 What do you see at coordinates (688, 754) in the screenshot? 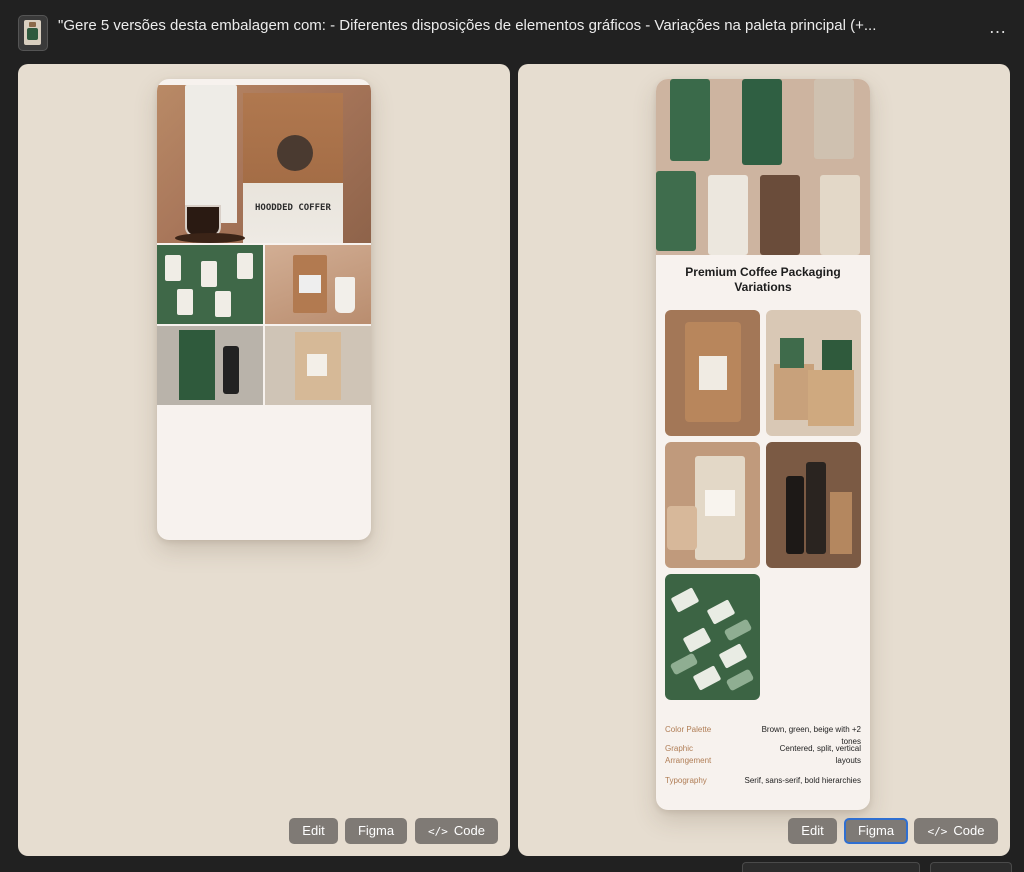
I see `spec-label: Graphic Arrangement` at bounding box center [688, 754].